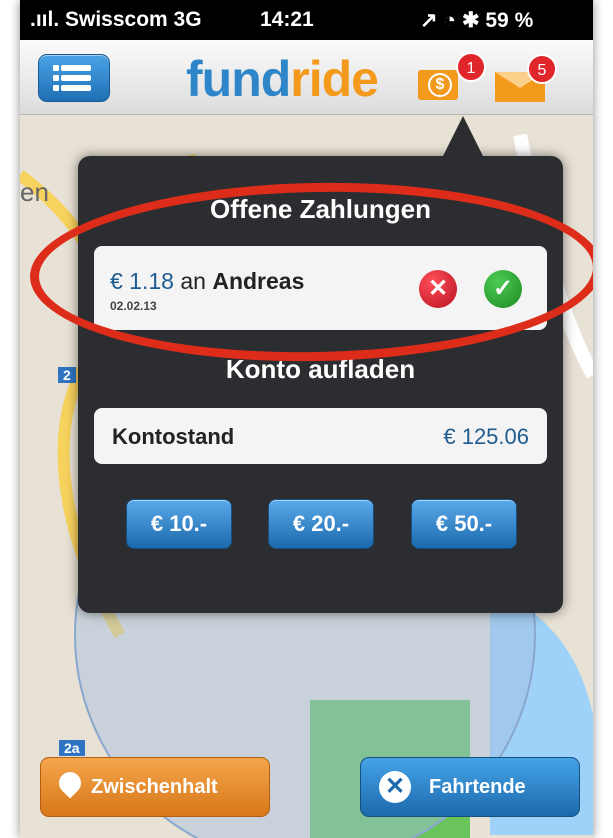 Image resolution: width=613 pixels, height=838 pixels. I want to click on map-label-en: en, so click(34, 192).